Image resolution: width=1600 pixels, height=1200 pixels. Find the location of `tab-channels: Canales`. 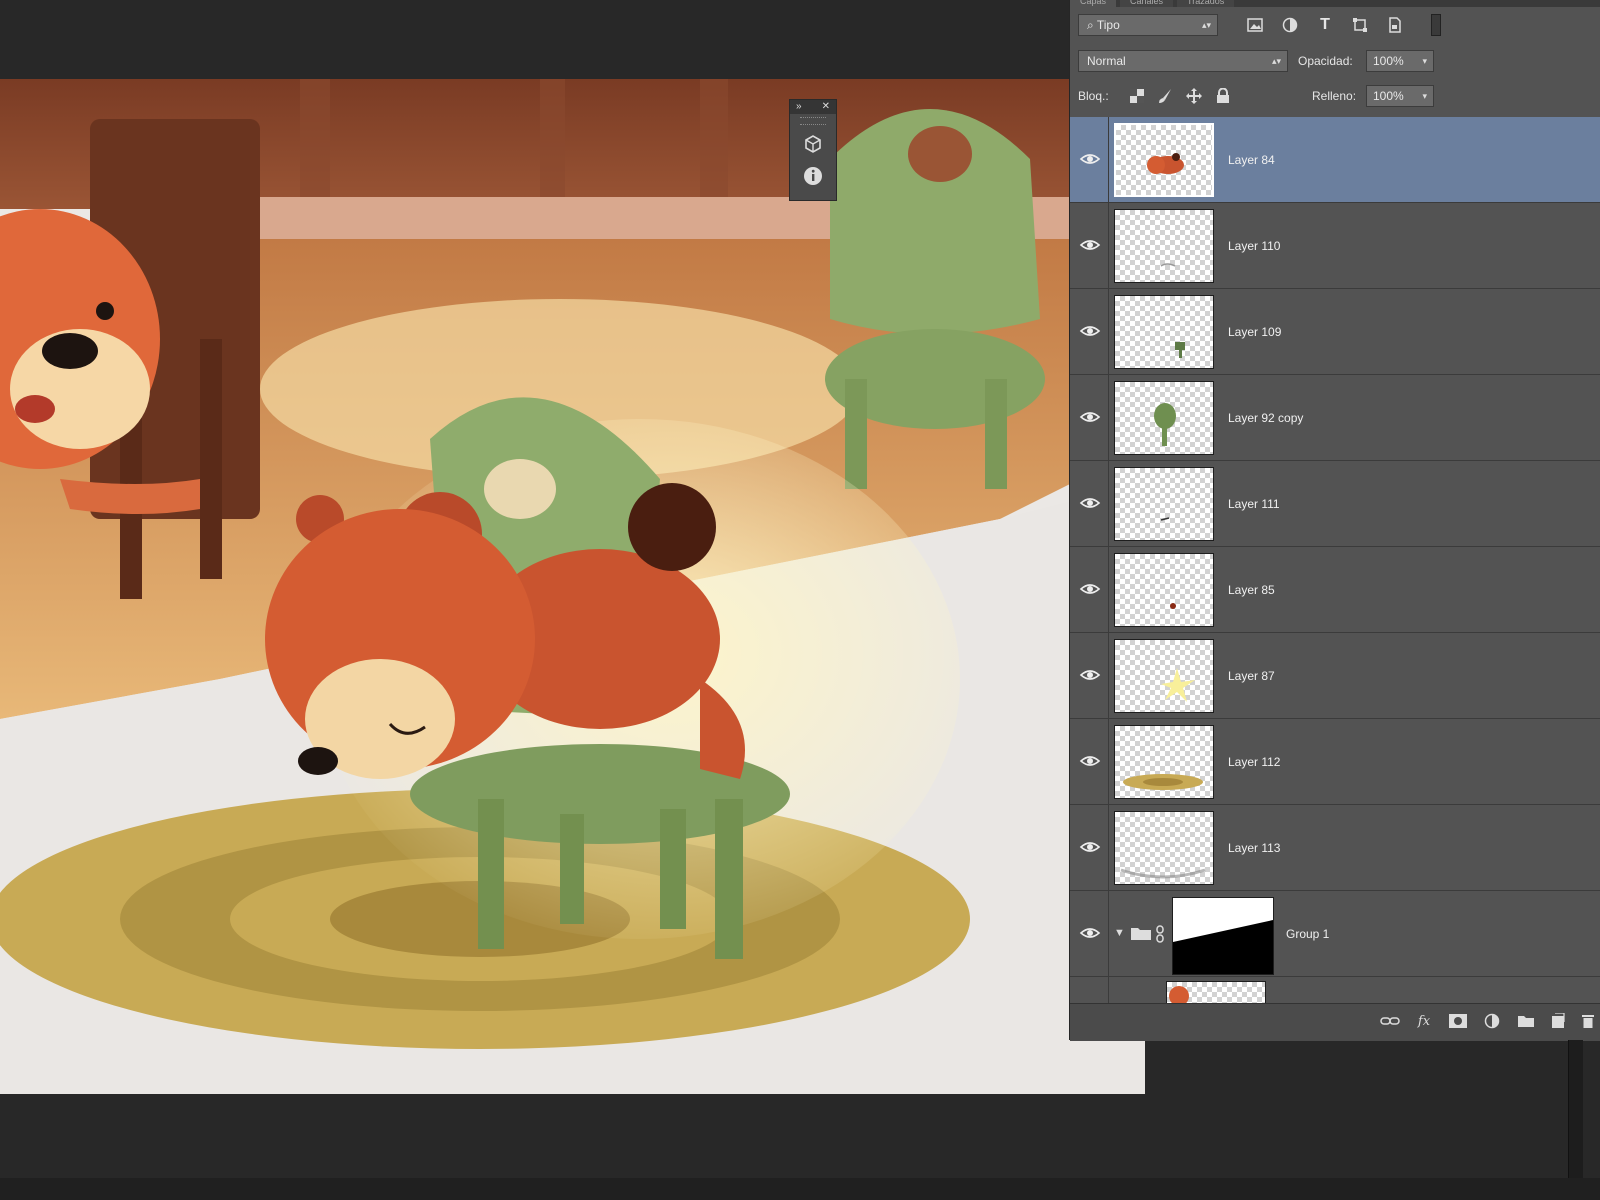

tab-channels: Canales is located at coordinates (1147, 3).